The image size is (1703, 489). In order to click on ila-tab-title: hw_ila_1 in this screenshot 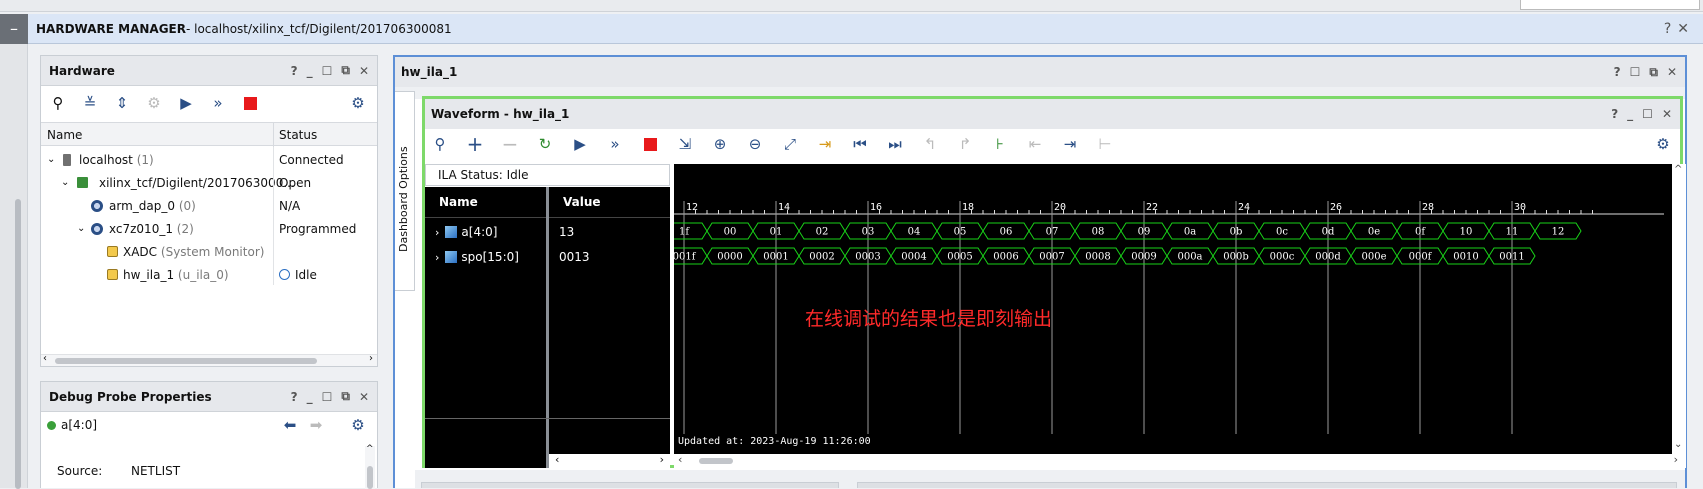, I will do `click(429, 72)`.